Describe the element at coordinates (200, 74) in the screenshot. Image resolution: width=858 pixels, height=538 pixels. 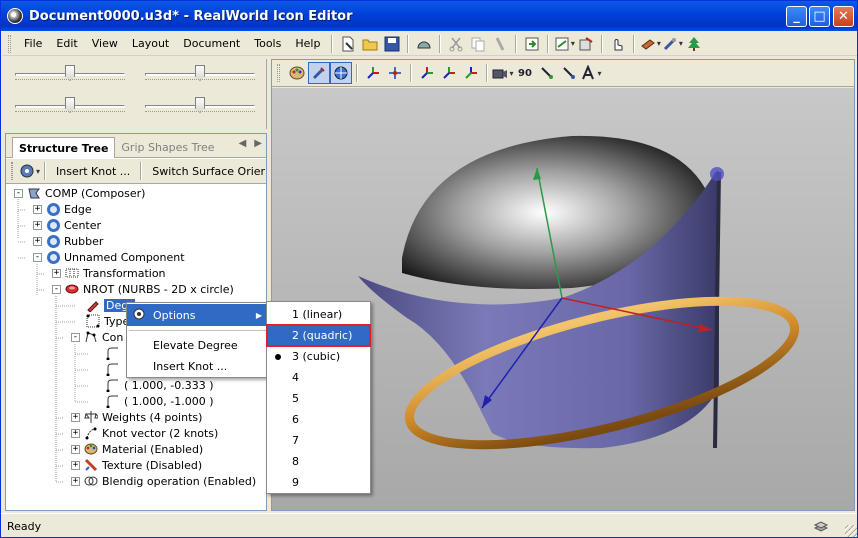
I see `slider-top-right` at that location.